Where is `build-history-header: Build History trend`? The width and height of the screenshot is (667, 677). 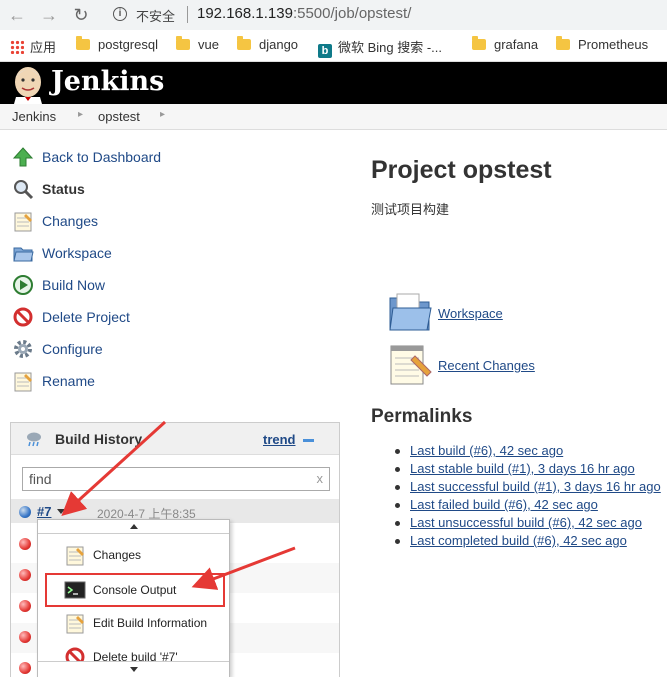 build-history-header: Build History trend is located at coordinates (175, 439).